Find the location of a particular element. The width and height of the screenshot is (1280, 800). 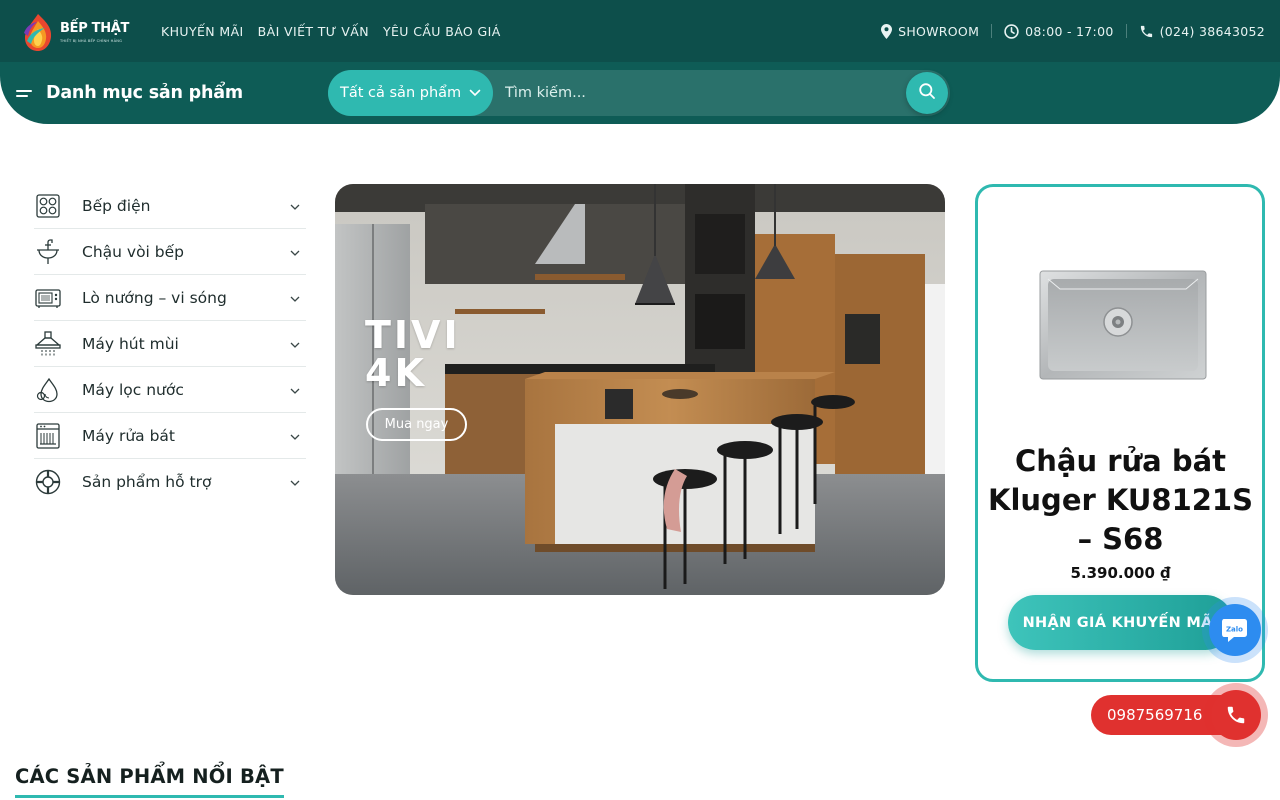

sidebar-item-sink-faucet: Chậu vòi bếp is located at coordinates (170, 252).